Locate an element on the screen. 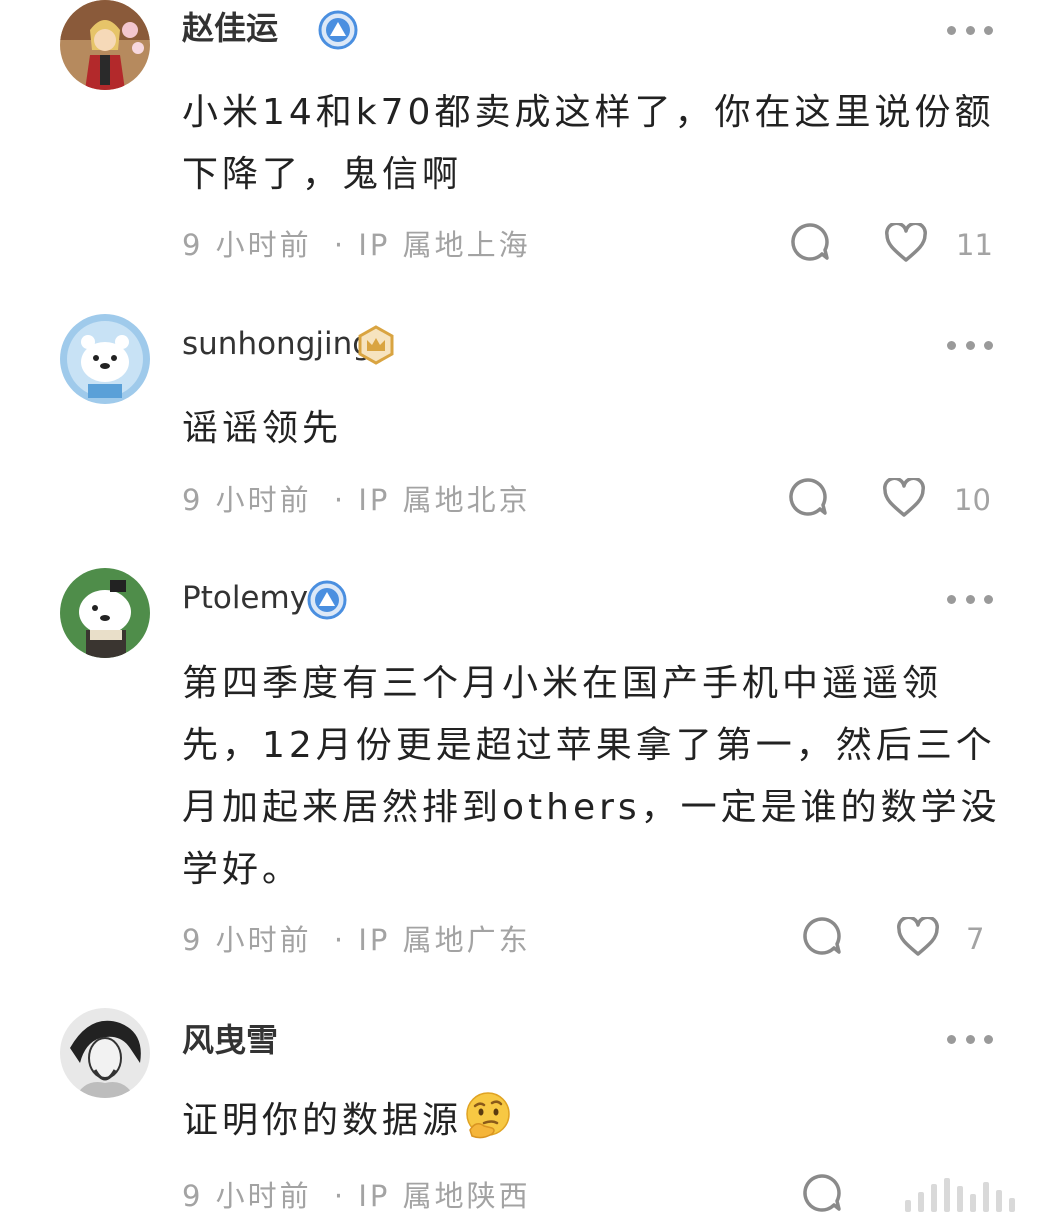 The width and height of the screenshot is (1059, 1228). avatar-sketch-icon is located at coordinates (105, 1053).